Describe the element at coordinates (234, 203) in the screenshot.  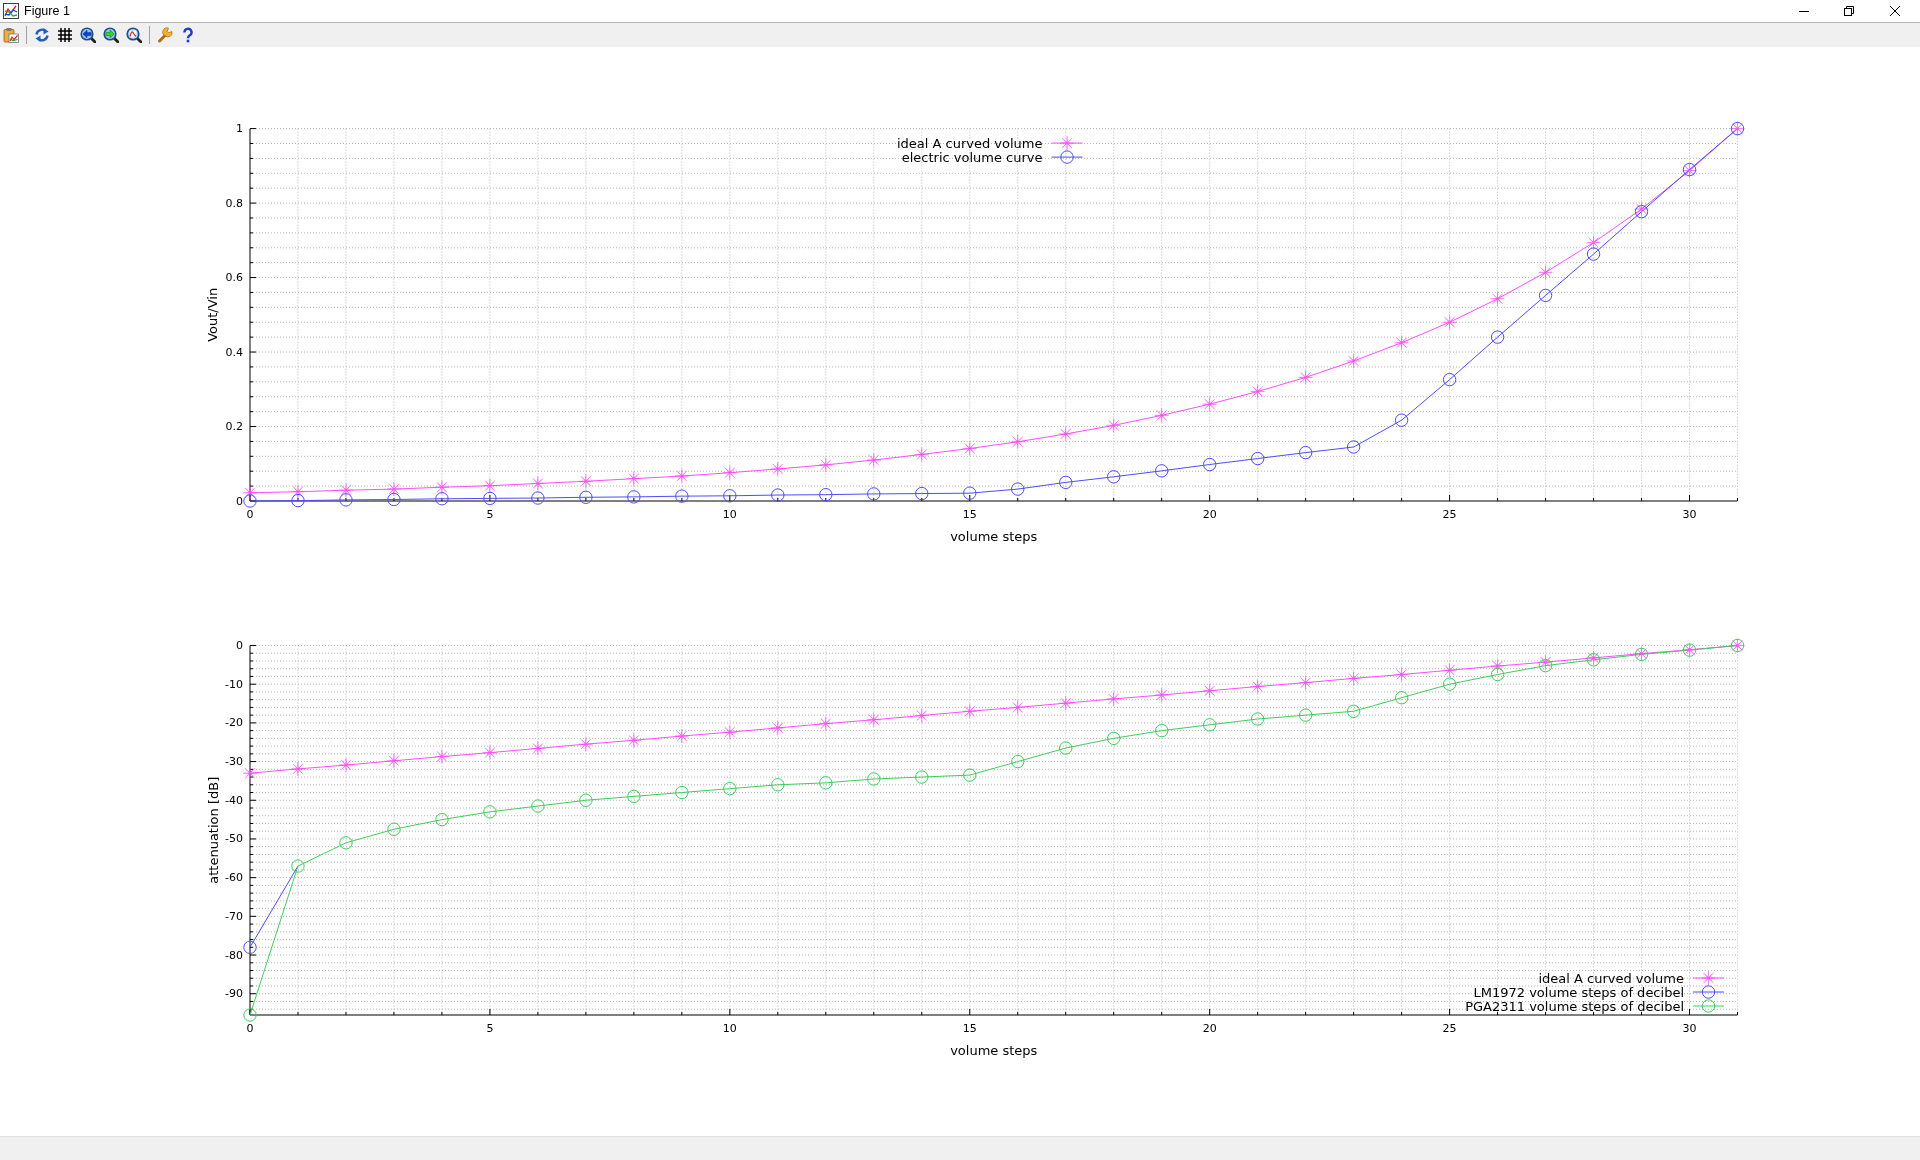
I see `y-tick-label: 0.8` at that location.